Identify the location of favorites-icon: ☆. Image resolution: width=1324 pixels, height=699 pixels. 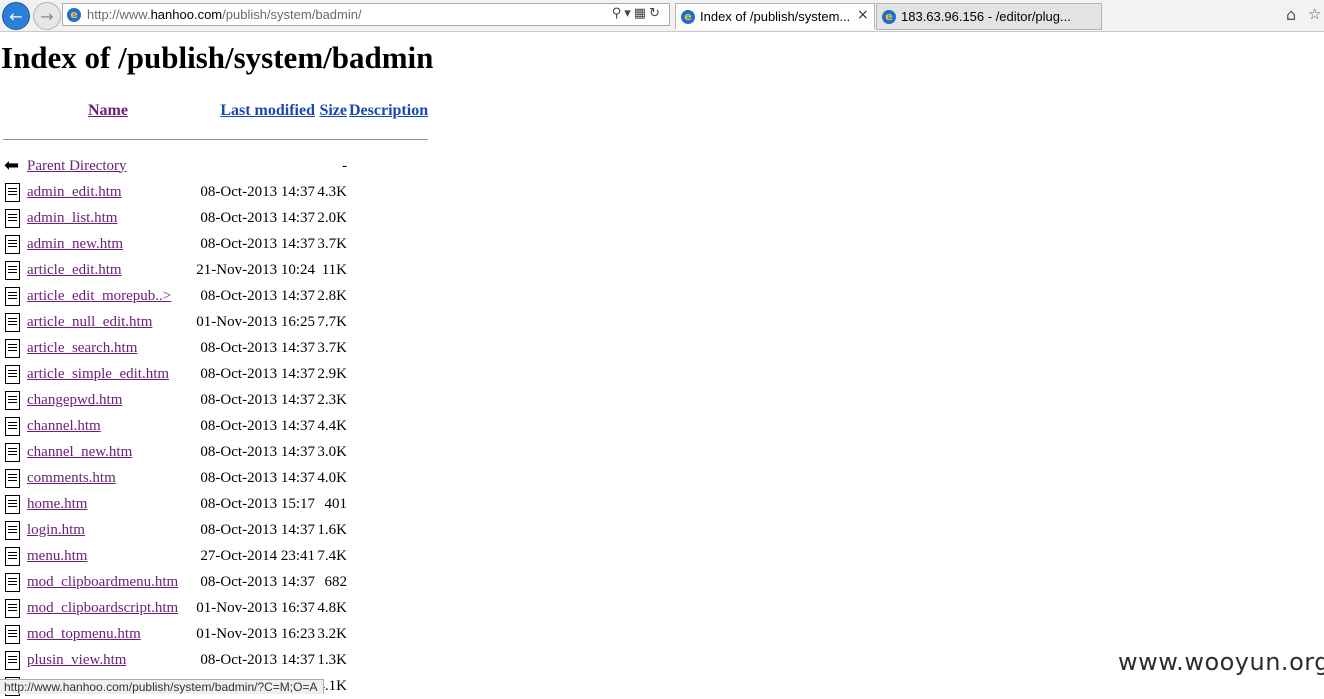
(1314, 14).